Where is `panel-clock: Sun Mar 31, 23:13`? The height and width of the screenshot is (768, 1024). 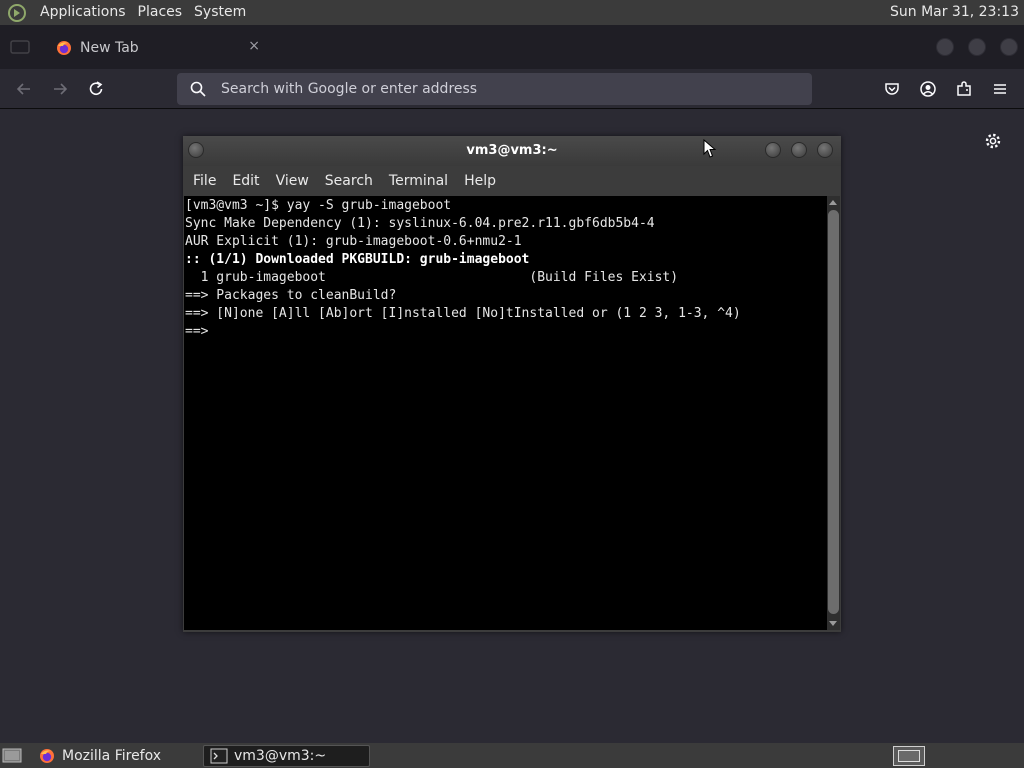
panel-clock: Sun Mar 31, 23:13 is located at coordinates (954, 12).